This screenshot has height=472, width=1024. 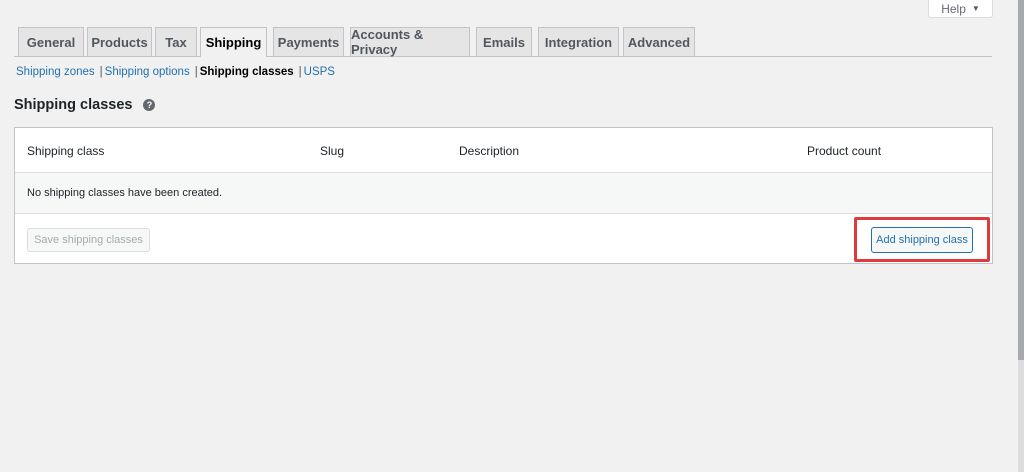 I want to click on tab-accounts-privacy: Accounts & Privacy, so click(x=410, y=42).